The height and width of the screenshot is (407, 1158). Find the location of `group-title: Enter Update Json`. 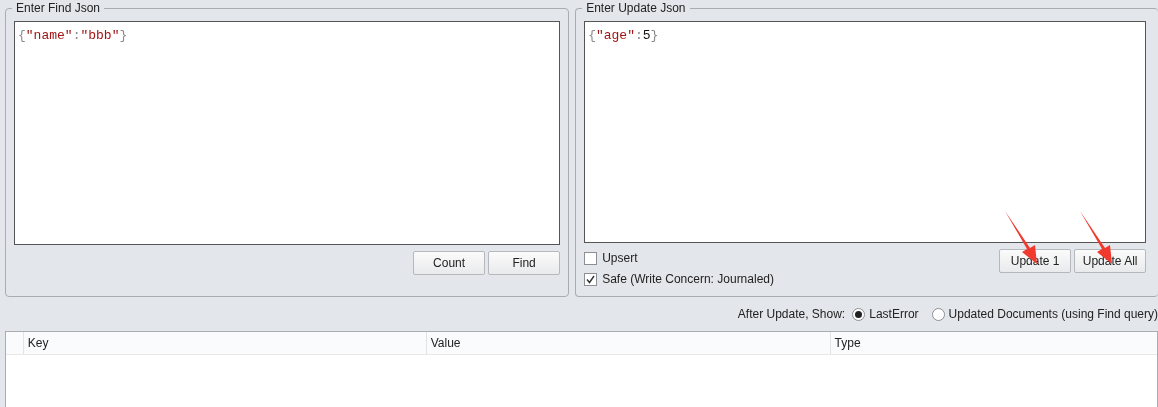

group-title: Enter Update Json is located at coordinates (636, 8).